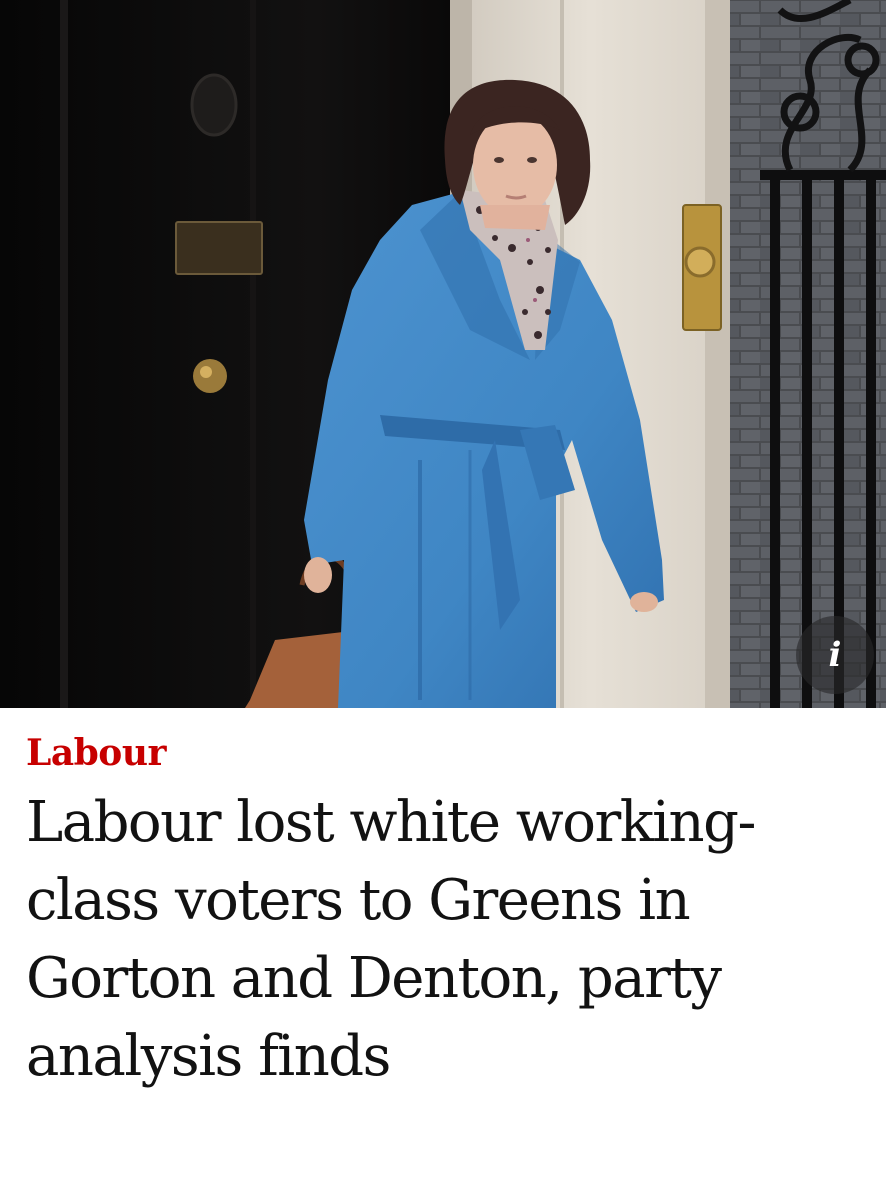 This screenshot has height=1200, width=886. I want to click on info-icon: i, so click(835, 655).